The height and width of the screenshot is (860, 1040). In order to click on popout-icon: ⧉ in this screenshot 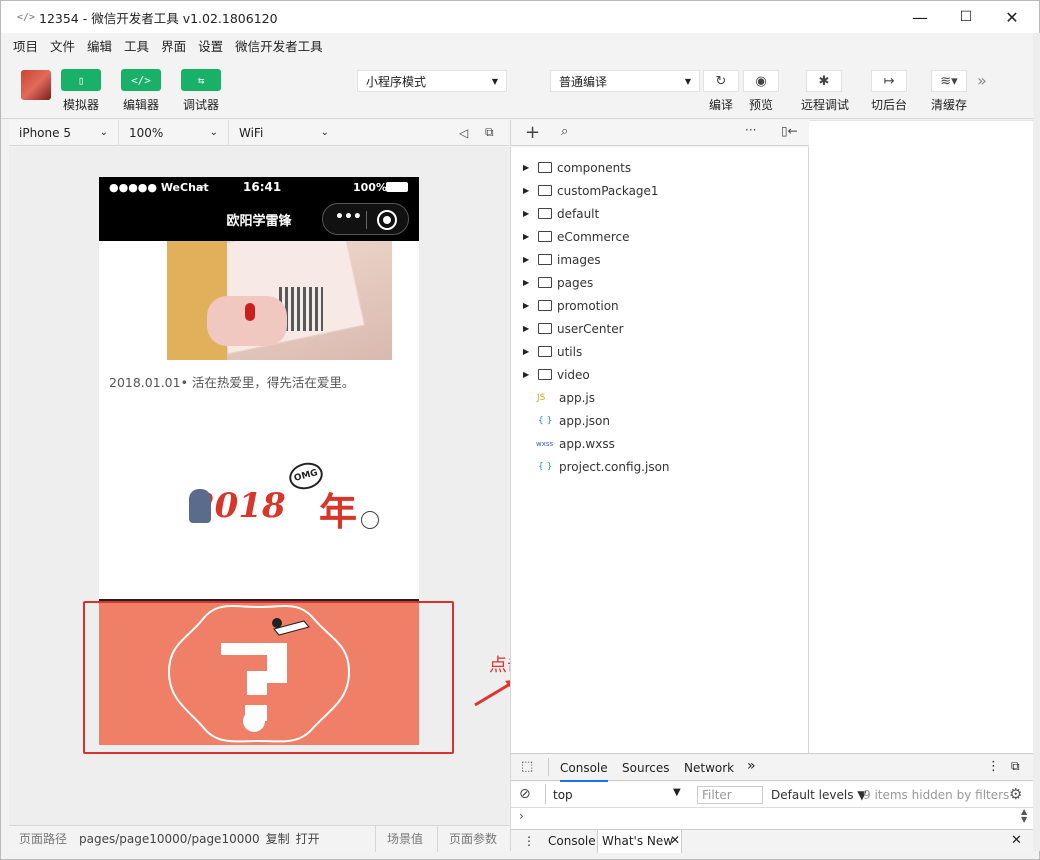, I will do `click(489, 132)`.